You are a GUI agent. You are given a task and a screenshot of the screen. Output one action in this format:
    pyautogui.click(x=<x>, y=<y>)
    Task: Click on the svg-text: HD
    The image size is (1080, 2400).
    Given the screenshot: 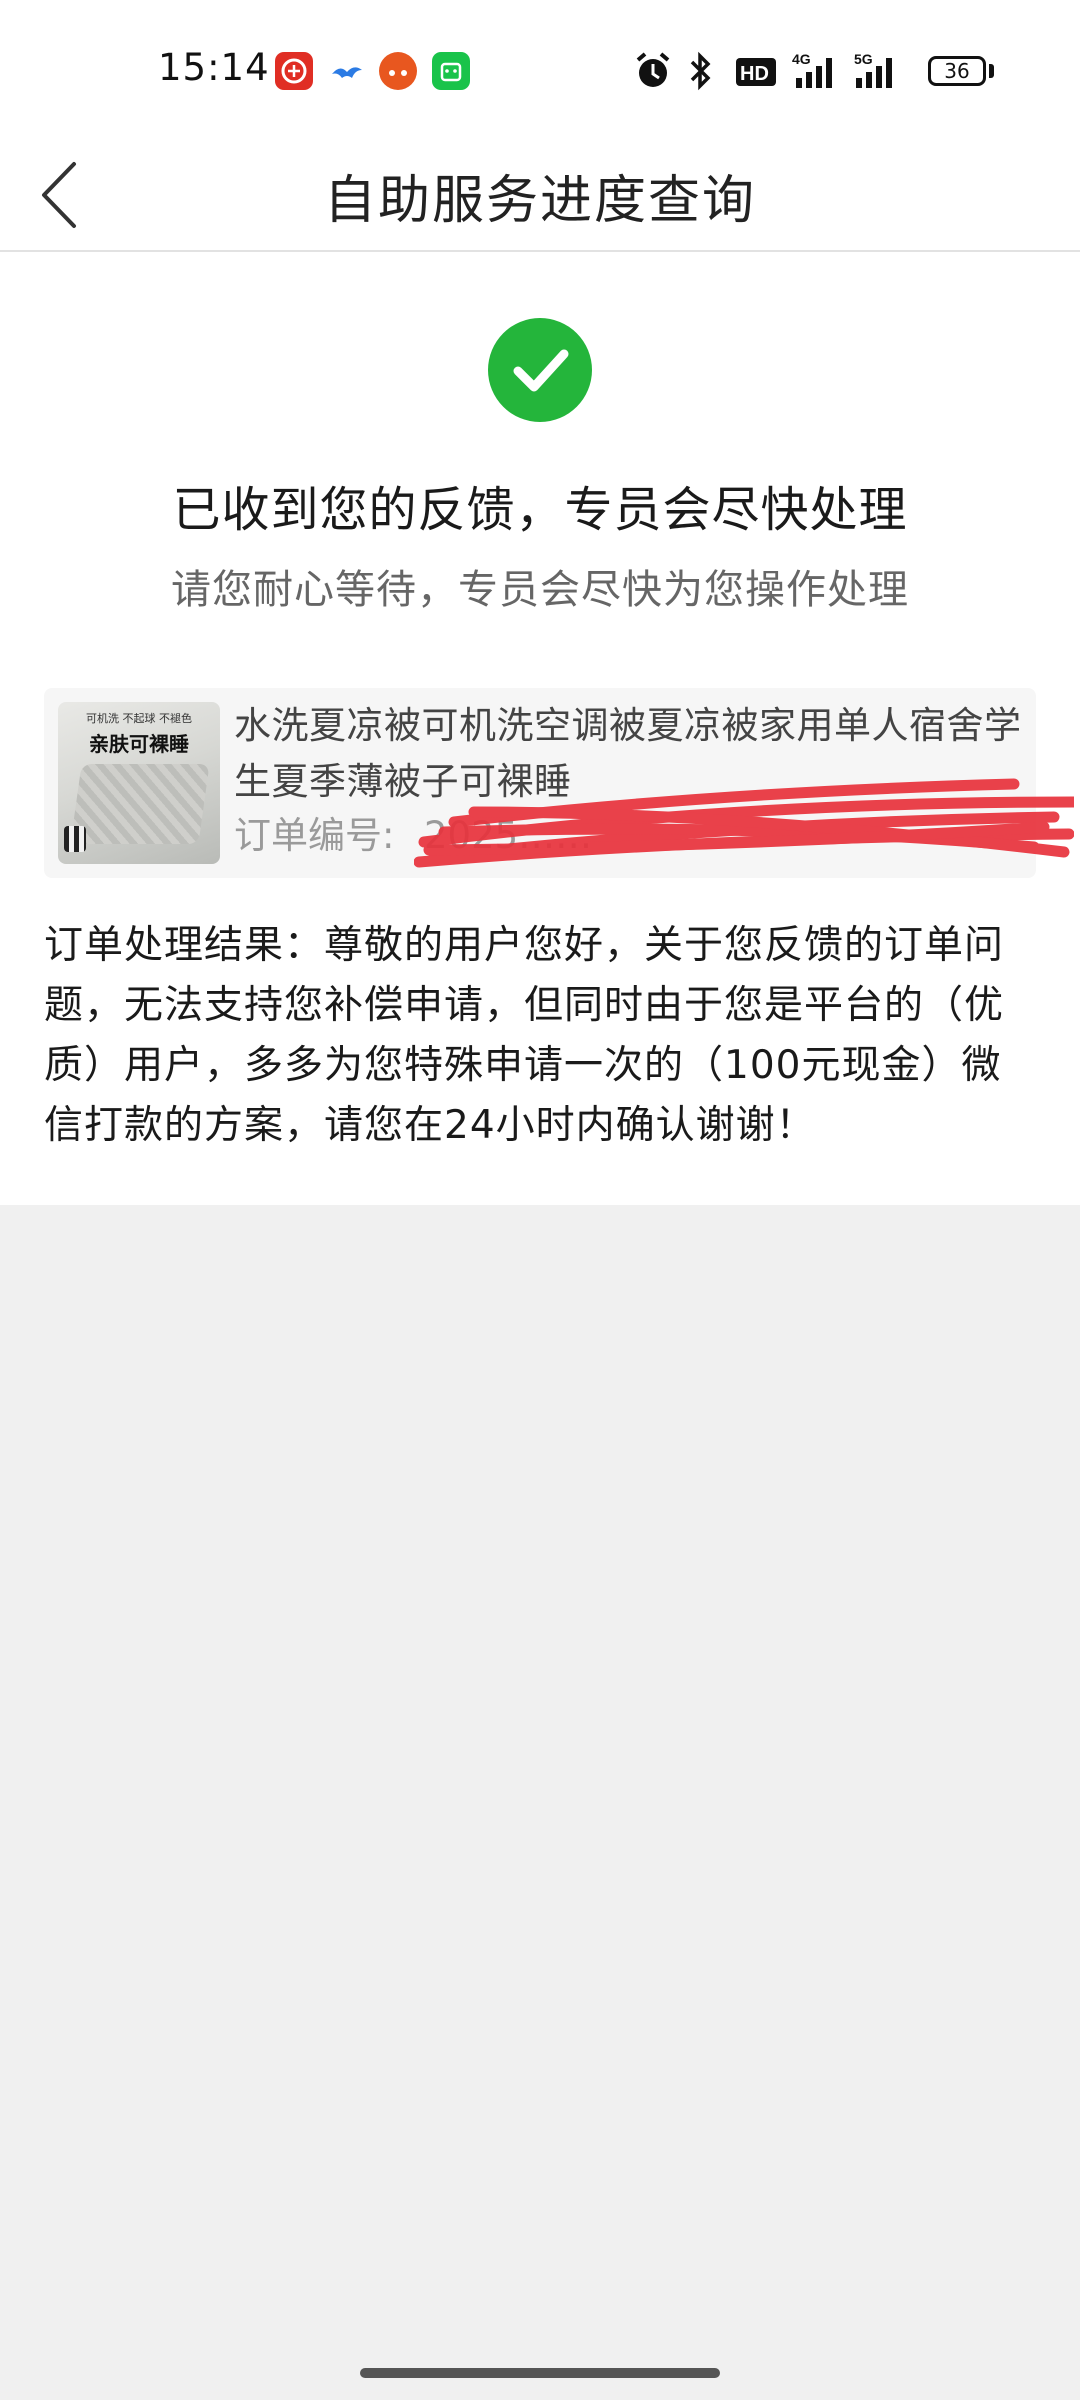 What is the action you would take?
    pyautogui.click(x=754, y=74)
    